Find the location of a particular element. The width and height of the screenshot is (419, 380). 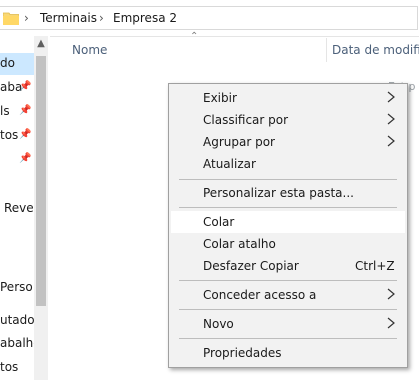

menu-item-propriedades: Propriedades is located at coordinates (288, 353).